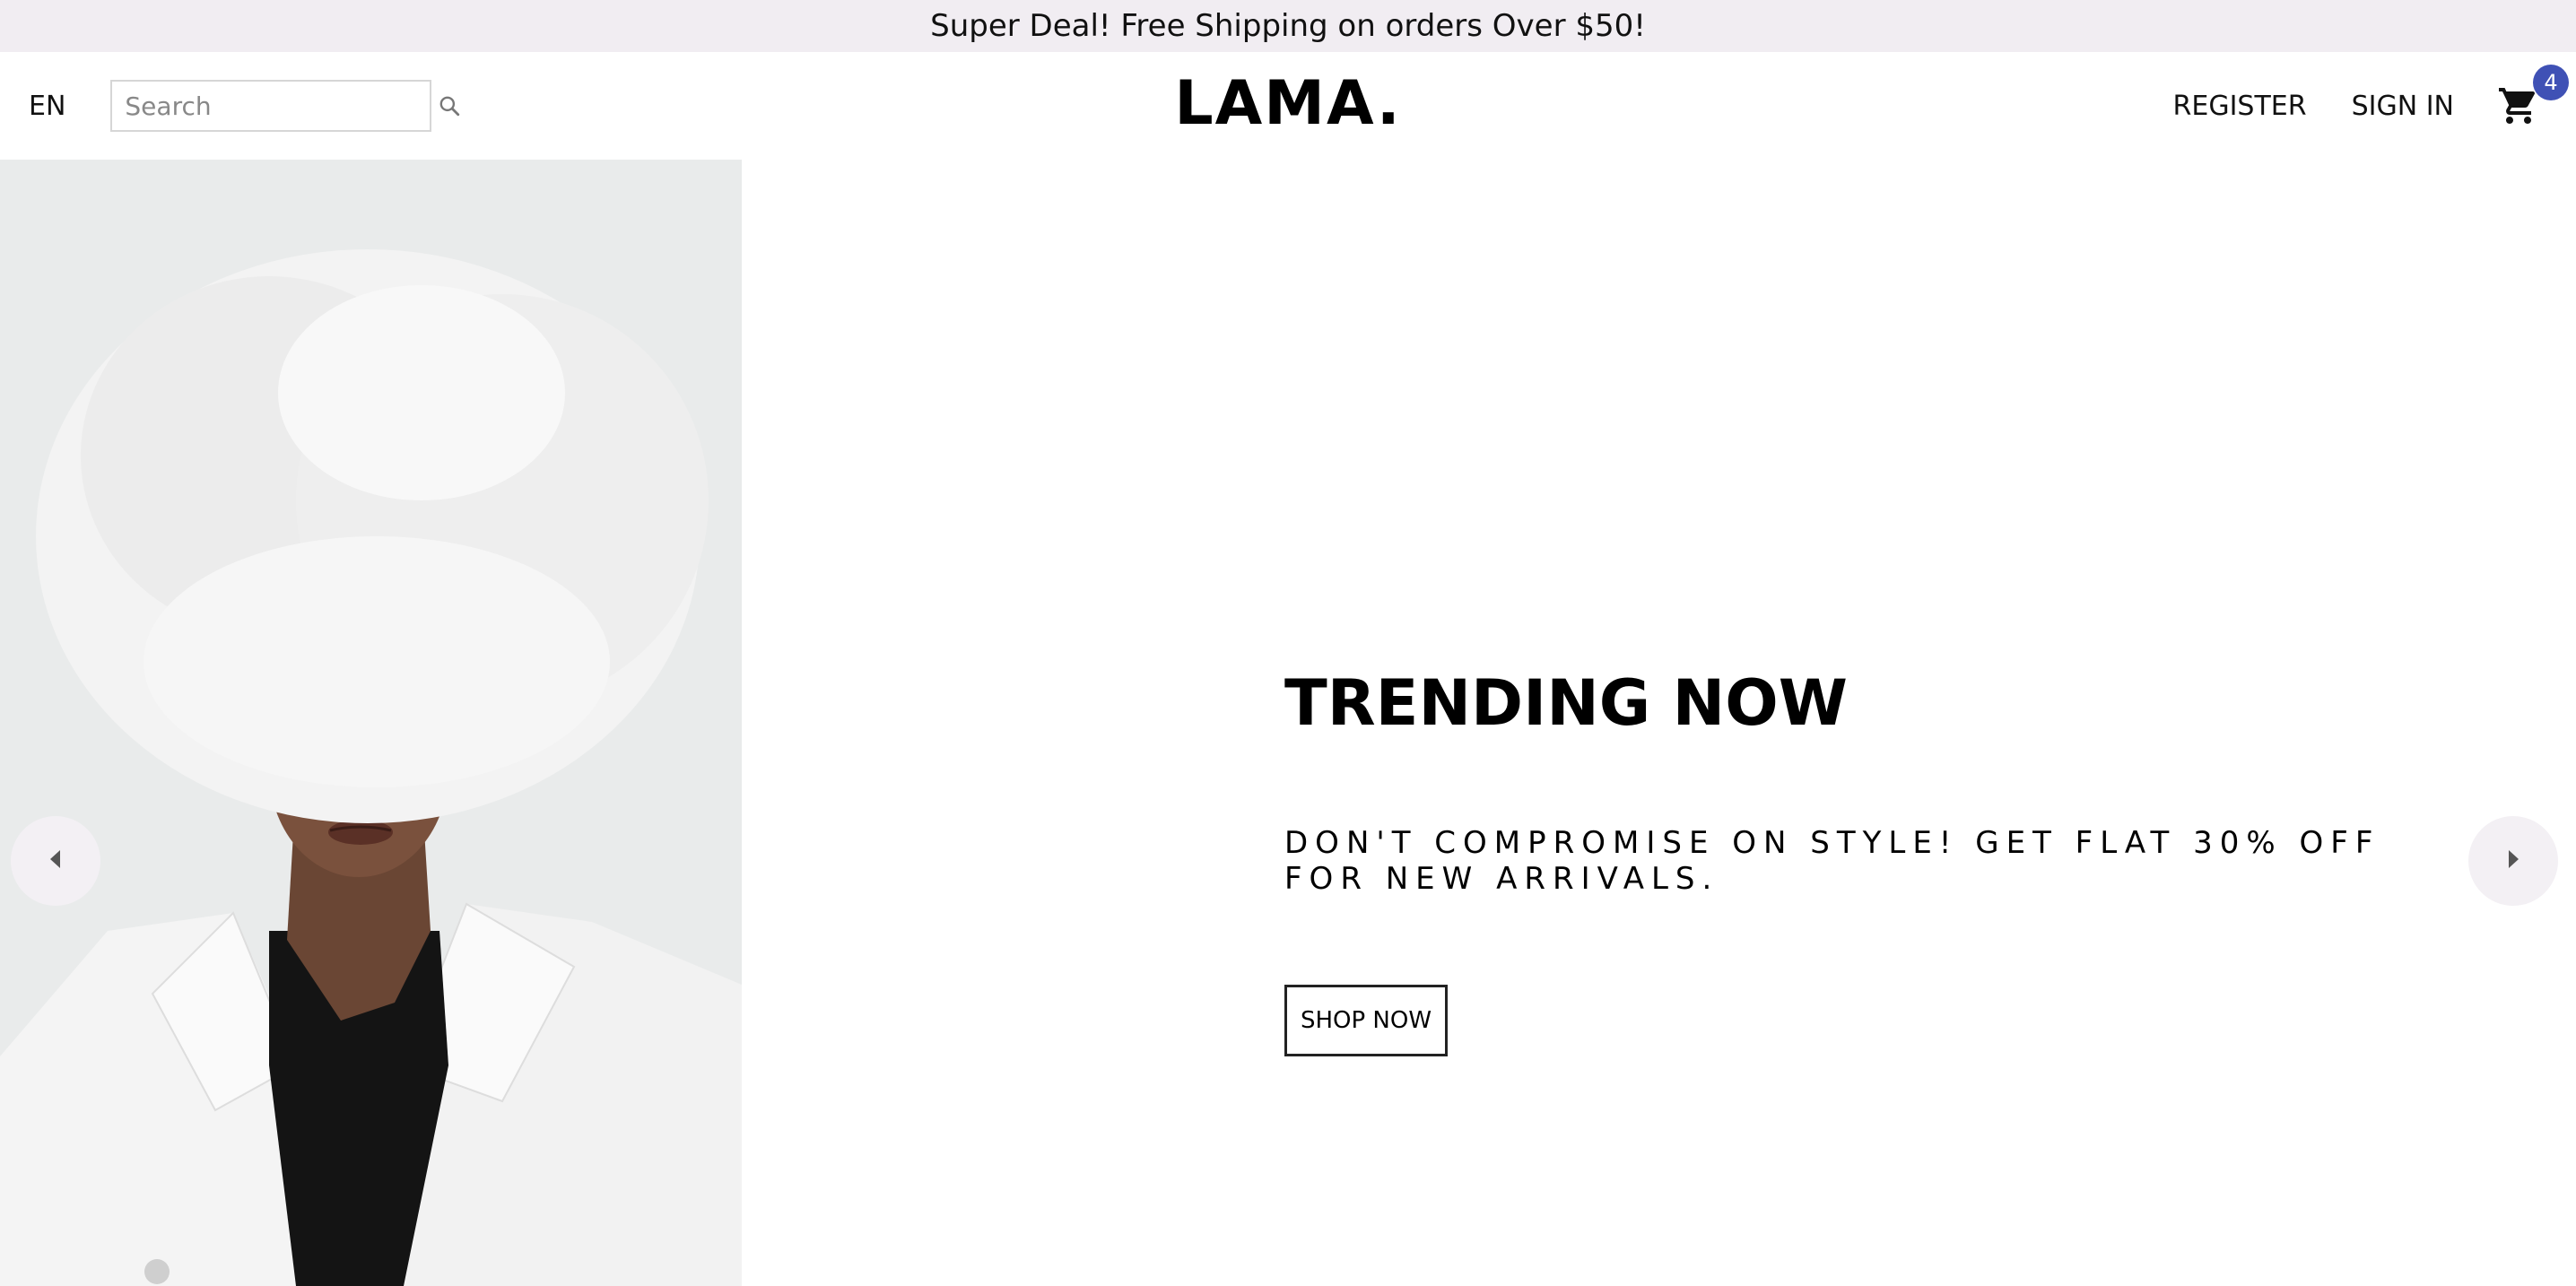 This screenshot has height=1286, width=2576. What do you see at coordinates (47, 106) in the screenshot?
I see `language-selector: EN` at bounding box center [47, 106].